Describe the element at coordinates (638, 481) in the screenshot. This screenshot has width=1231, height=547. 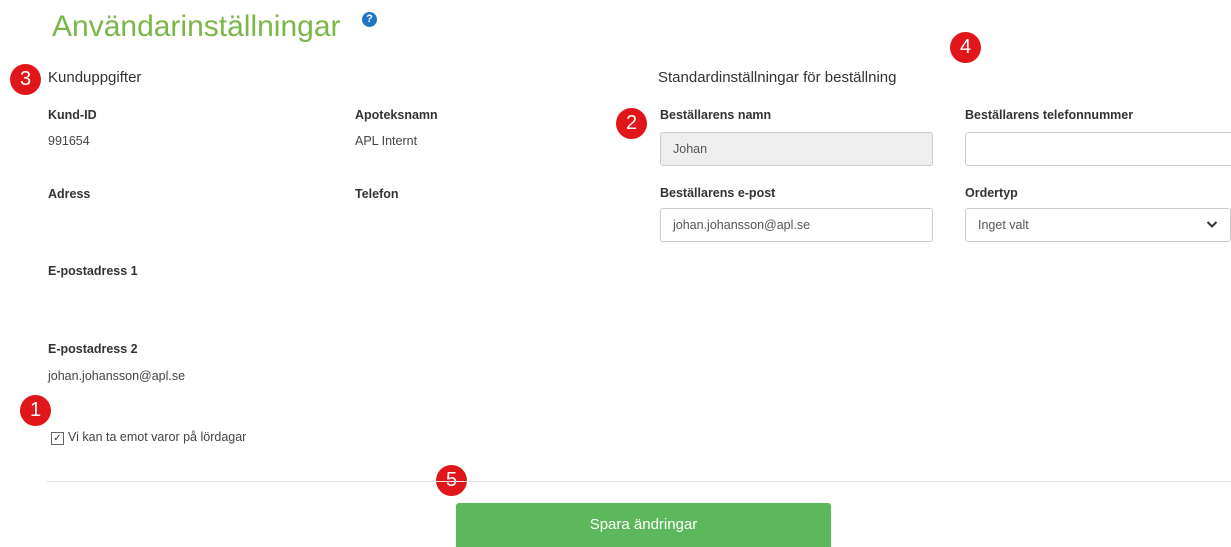
I see `divider` at that location.